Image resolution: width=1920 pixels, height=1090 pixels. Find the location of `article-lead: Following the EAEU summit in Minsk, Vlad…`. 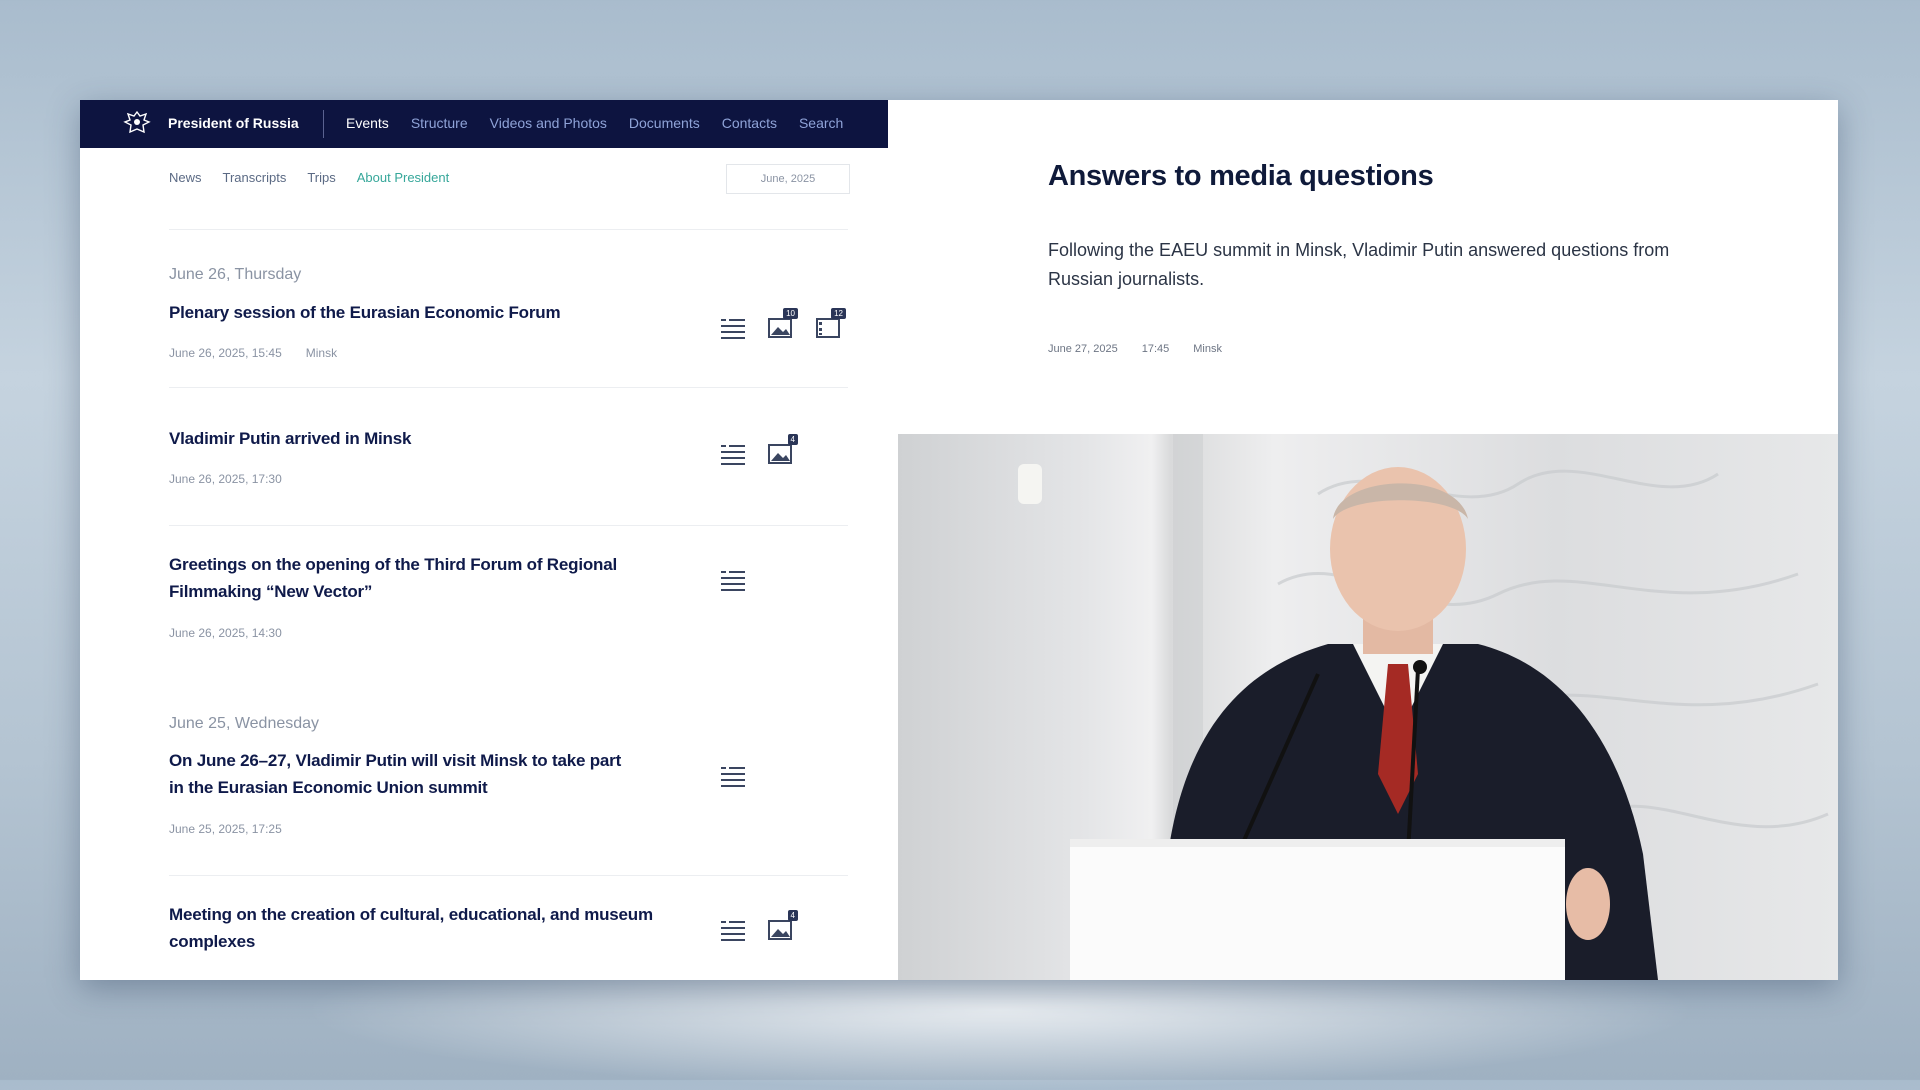

article-lead: Following the EAEU summit in Minsk, Vlad… is located at coordinates (1359, 264).